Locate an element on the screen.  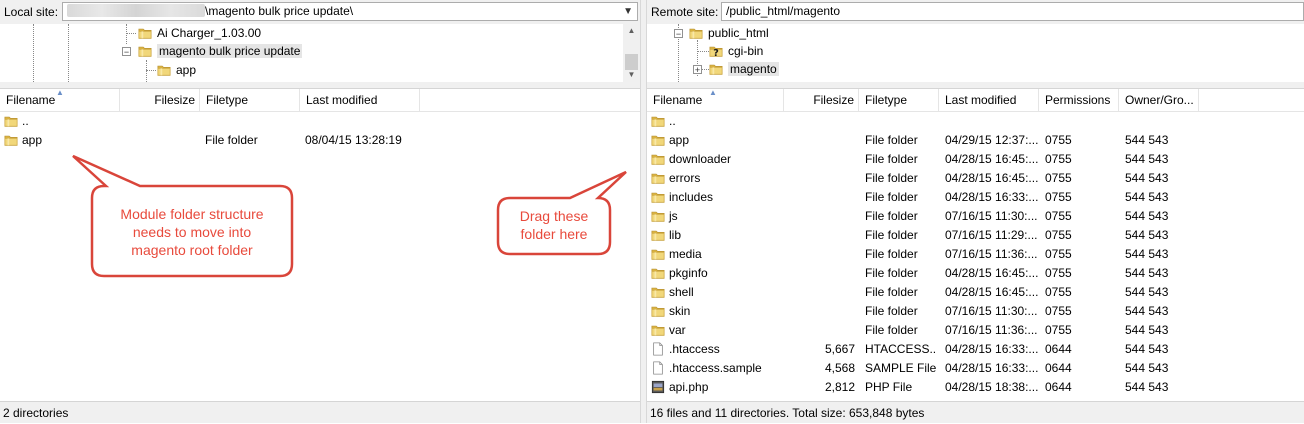
tree-node-selected: magento is located at coordinates (744, 69).